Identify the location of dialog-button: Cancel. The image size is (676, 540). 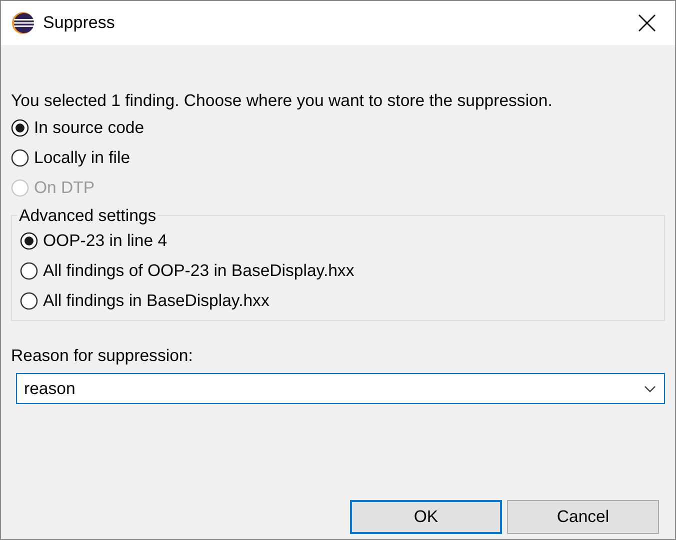
(583, 517).